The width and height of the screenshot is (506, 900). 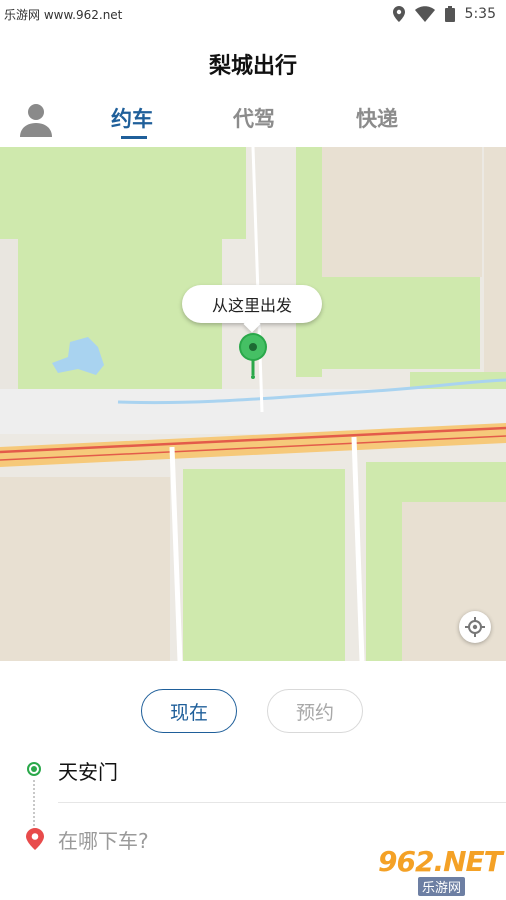 I want to click on wifi-icon, so click(x=424, y=14).